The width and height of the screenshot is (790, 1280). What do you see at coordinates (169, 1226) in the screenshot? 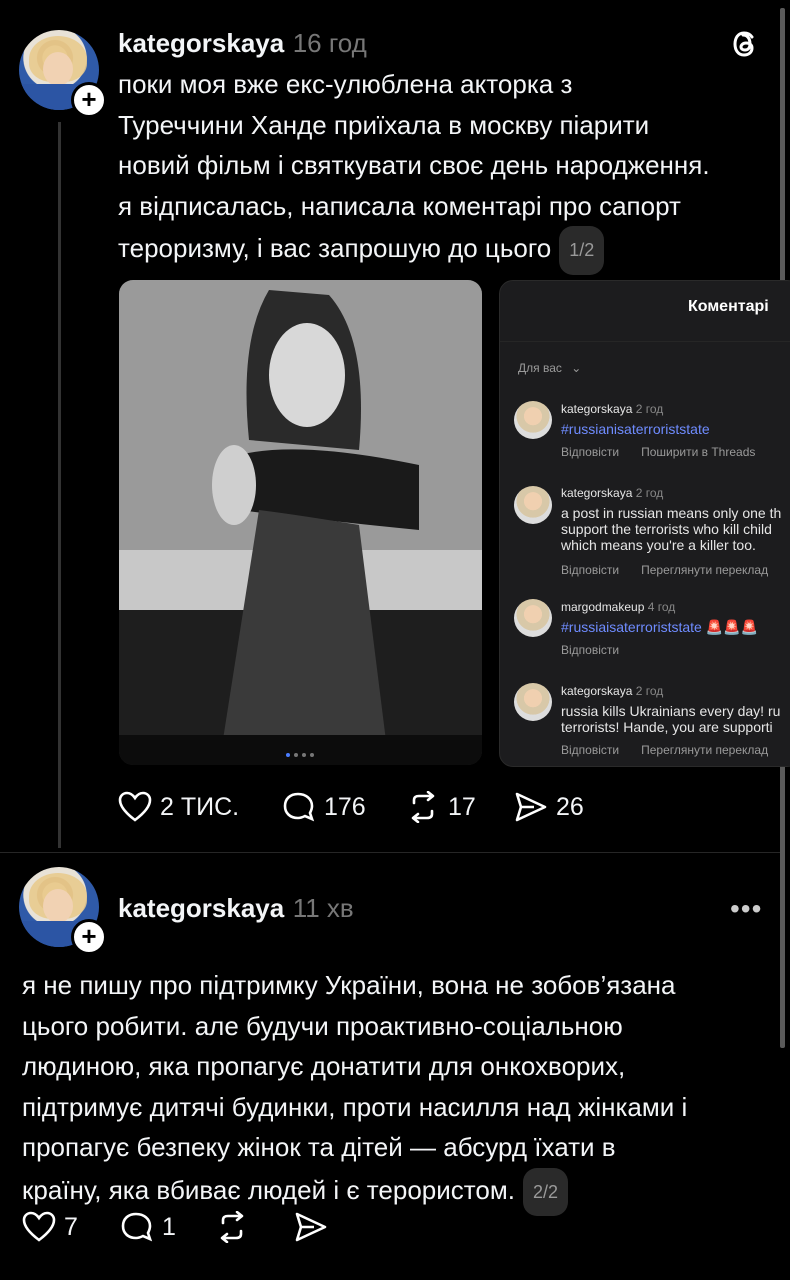
I see `comment-count: 1` at bounding box center [169, 1226].